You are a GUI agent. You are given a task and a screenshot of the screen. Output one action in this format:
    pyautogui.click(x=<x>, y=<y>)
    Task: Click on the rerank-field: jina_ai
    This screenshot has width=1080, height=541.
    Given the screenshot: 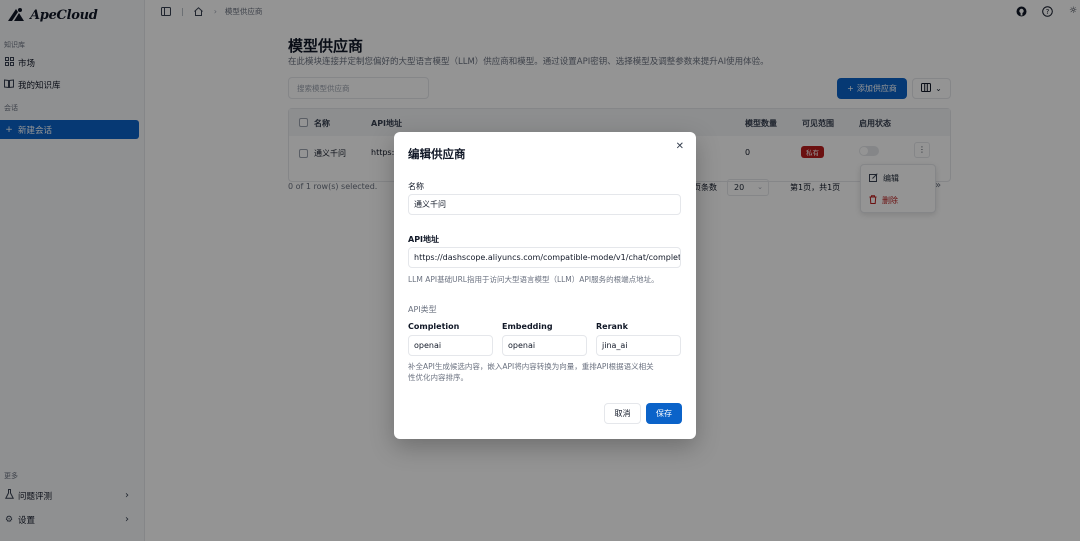 What is the action you would take?
    pyautogui.click(x=638, y=345)
    